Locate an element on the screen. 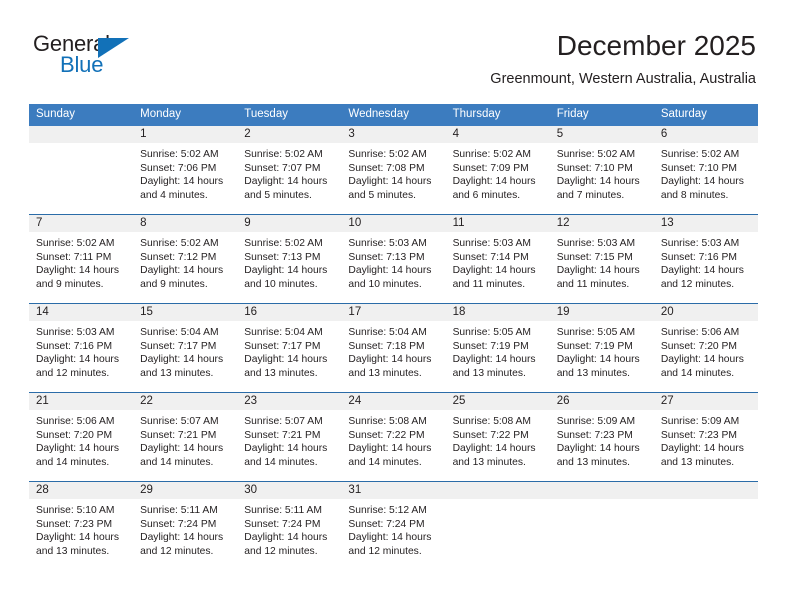 This screenshot has height=612, width=792. day-number: 25 is located at coordinates (497, 401).